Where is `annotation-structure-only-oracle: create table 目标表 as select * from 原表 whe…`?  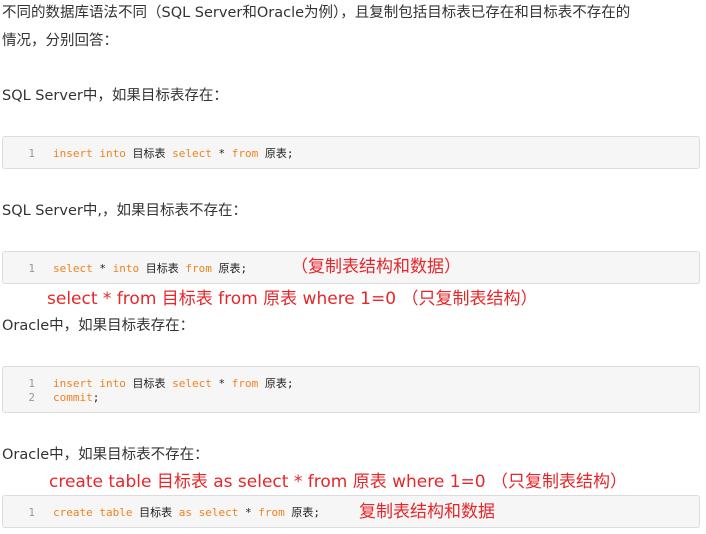
annotation-structure-only-oracle: create table 目标表 as select * from 原表 whe… is located at coordinates (338, 482).